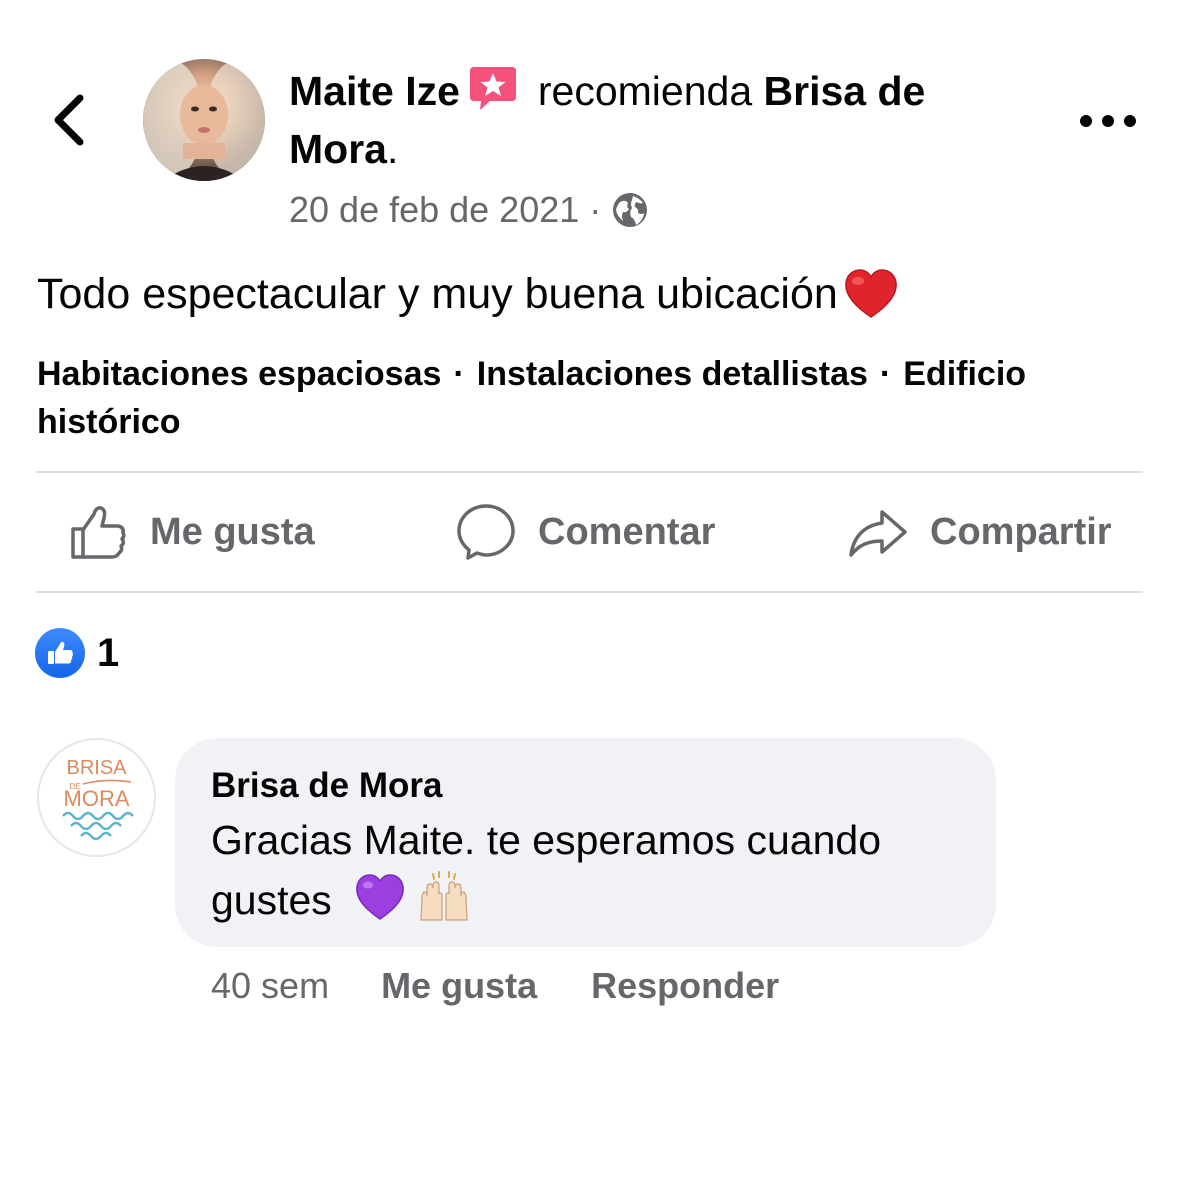  What do you see at coordinates (664, 120) in the screenshot?
I see `post-header: Maite Ize recomienda Brisa de Mora.` at bounding box center [664, 120].